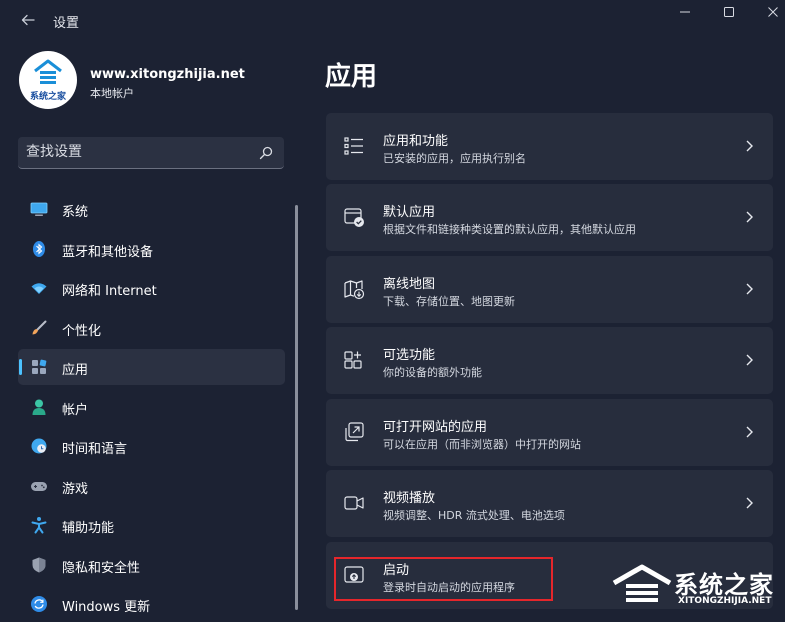  I want to click on sidebar-item-label: 时间和语言, so click(95, 449).